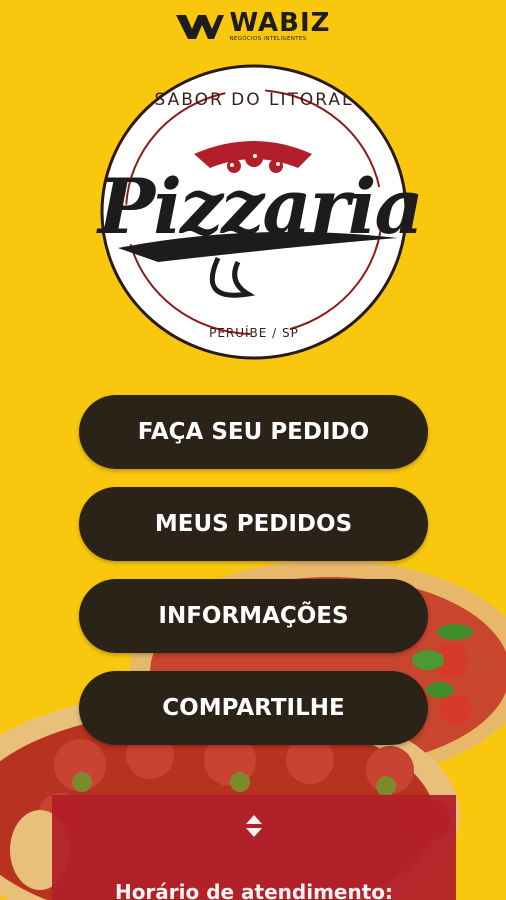 This screenshot has width=506, height=900. I want to click on opening-hours-panel: Horário de atendimento:, so click(254, 847).